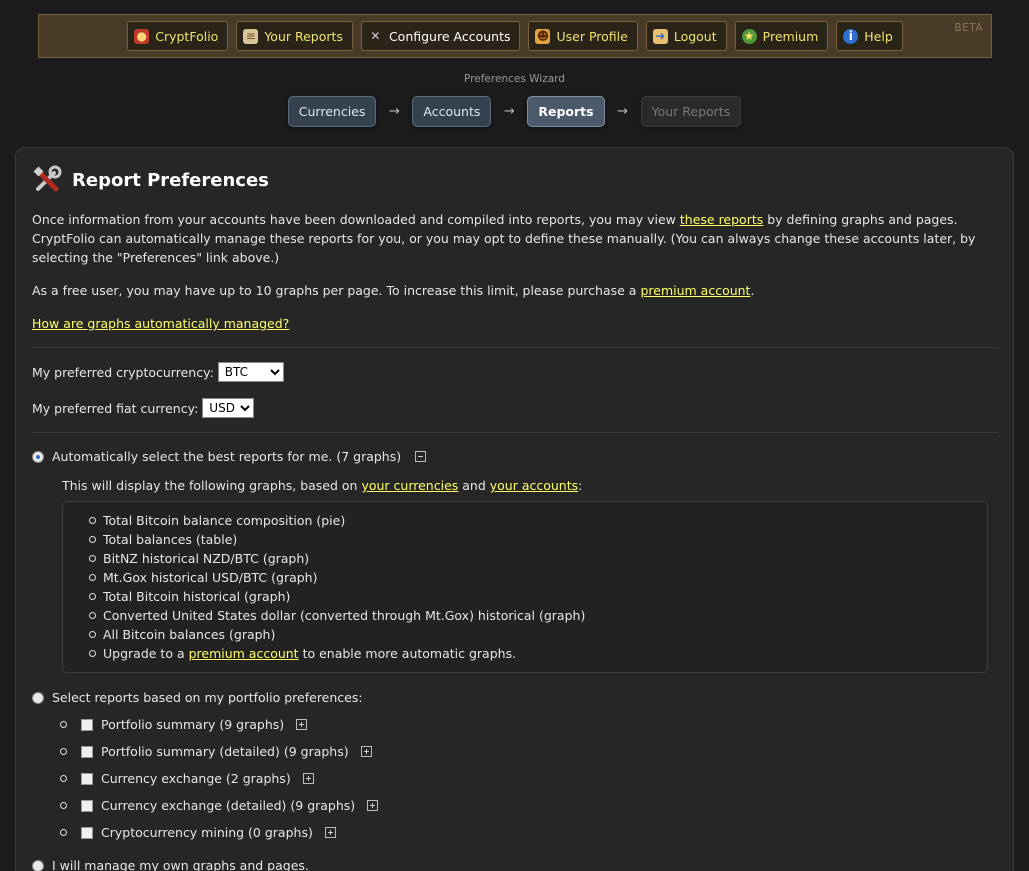 This screenshot has height=871, width=1029. Describe the element at coordinates (38, 456) in the screenshot. I see `auto-radio` at that location.